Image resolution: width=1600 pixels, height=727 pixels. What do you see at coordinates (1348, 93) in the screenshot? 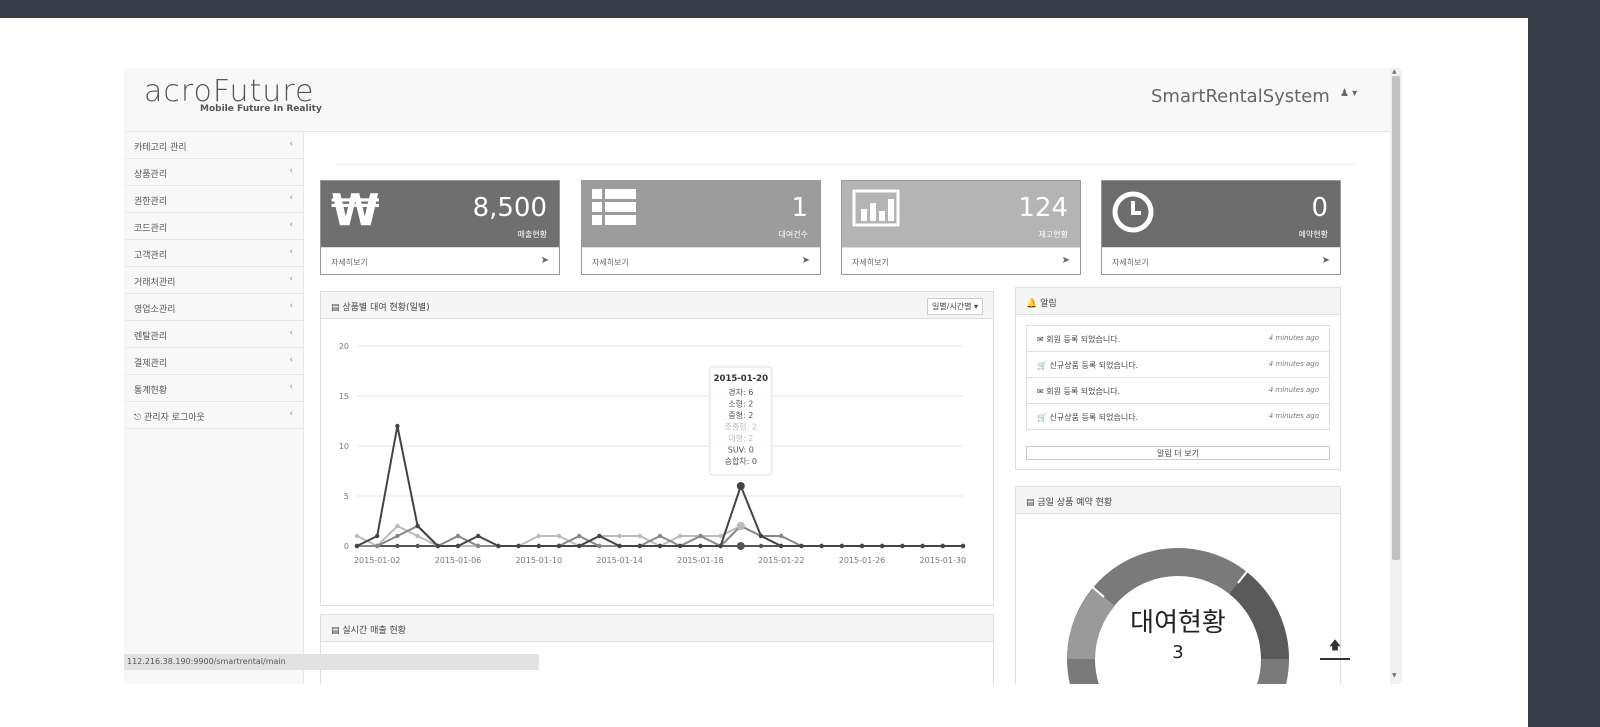
I see `user-menu-button: ♟ ▾` at bounding box center [1348, 93].